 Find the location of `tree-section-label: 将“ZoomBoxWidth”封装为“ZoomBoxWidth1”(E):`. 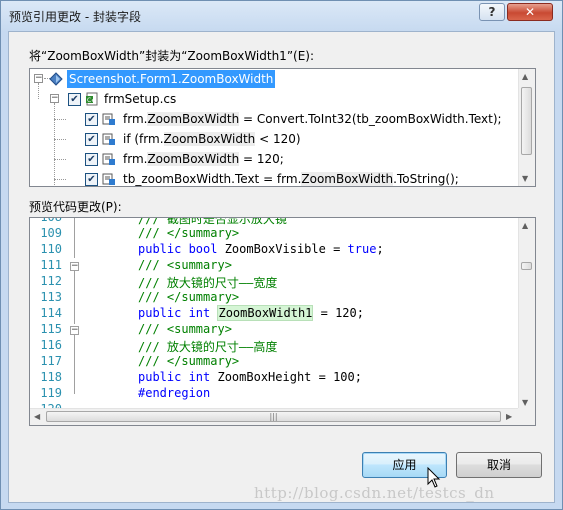

tree-section-label: 将“ZoomBoxWidth”封装为“ZoomBoxWidth1”(E): is located at coordinates (172, 56).